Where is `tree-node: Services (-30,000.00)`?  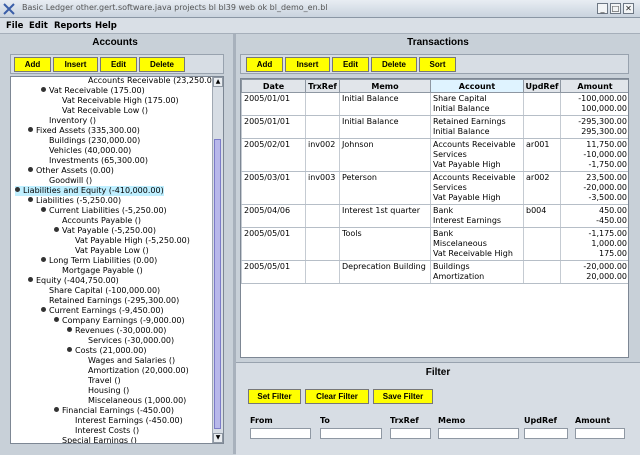
tree-node: Services (-30,000.00) is located at coordinates (127, 341).